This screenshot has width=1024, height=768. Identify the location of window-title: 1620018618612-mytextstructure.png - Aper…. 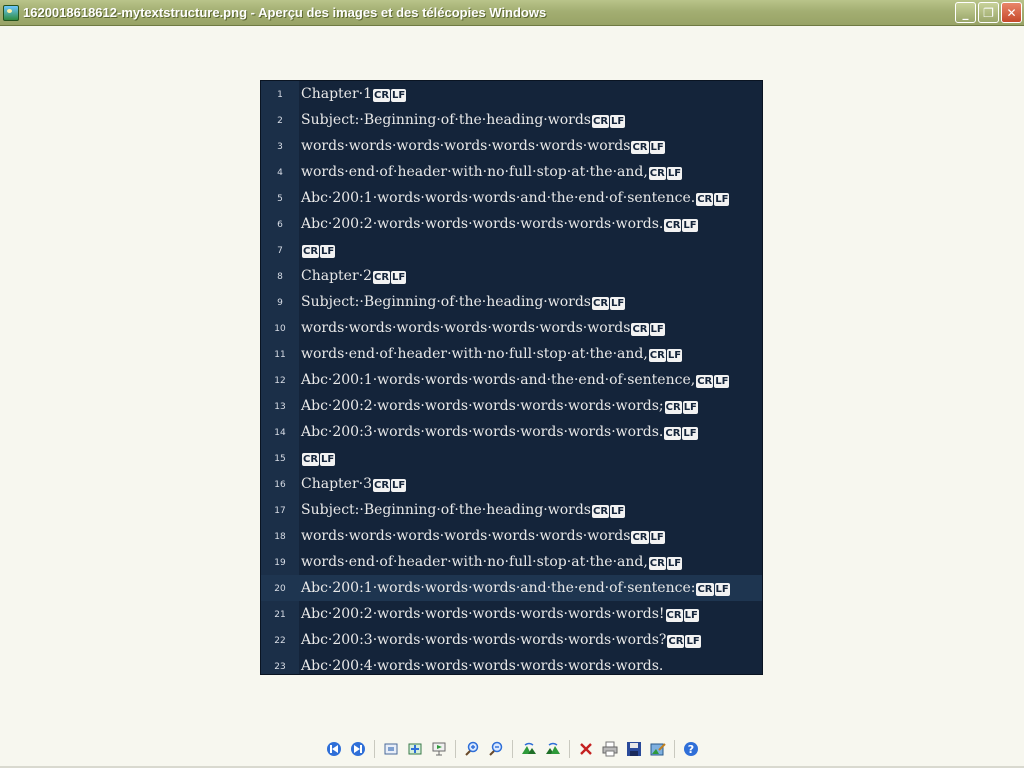
(285, 12).